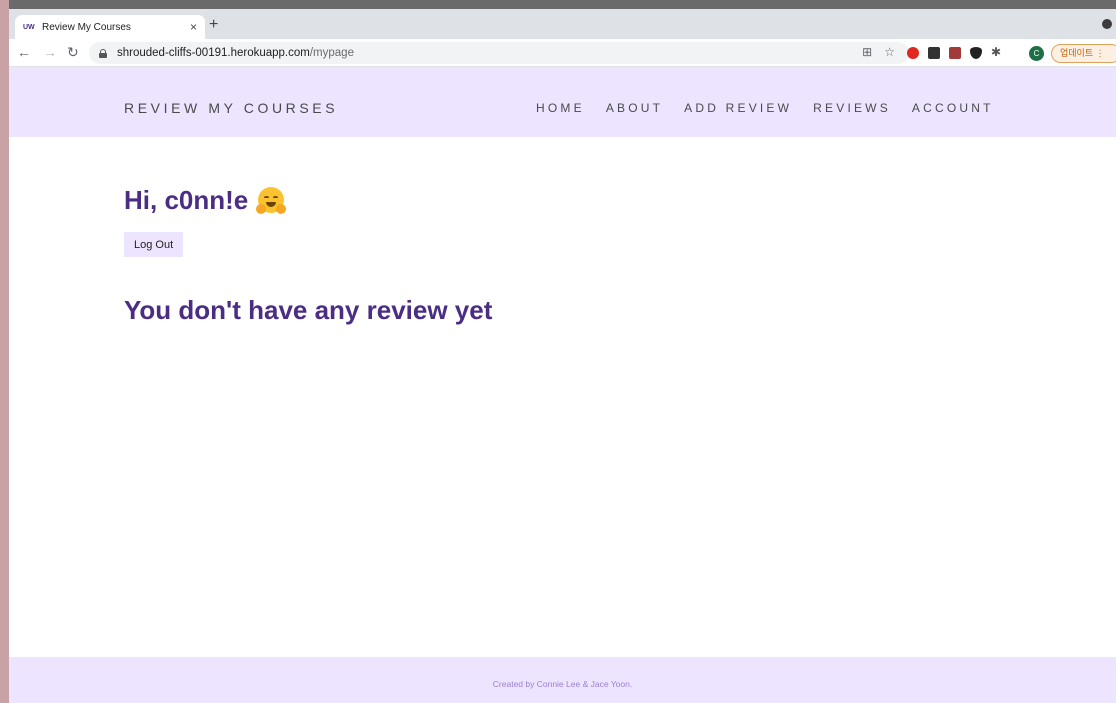  Describe the element at coordinates (889, 52) in the screenshot. I see `bookmark-star-icon: ☆` at that location.